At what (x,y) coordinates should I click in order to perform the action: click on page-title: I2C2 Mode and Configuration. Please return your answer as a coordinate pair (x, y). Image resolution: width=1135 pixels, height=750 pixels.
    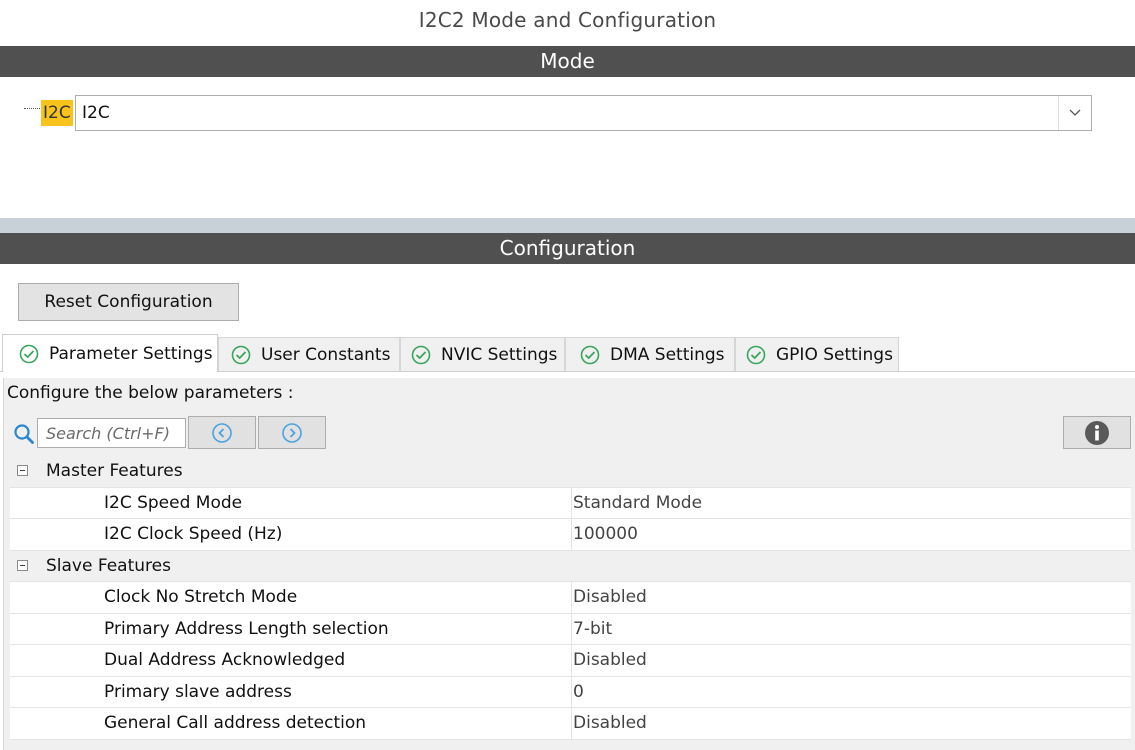
    Looking at the image, I should click on (567, 20).